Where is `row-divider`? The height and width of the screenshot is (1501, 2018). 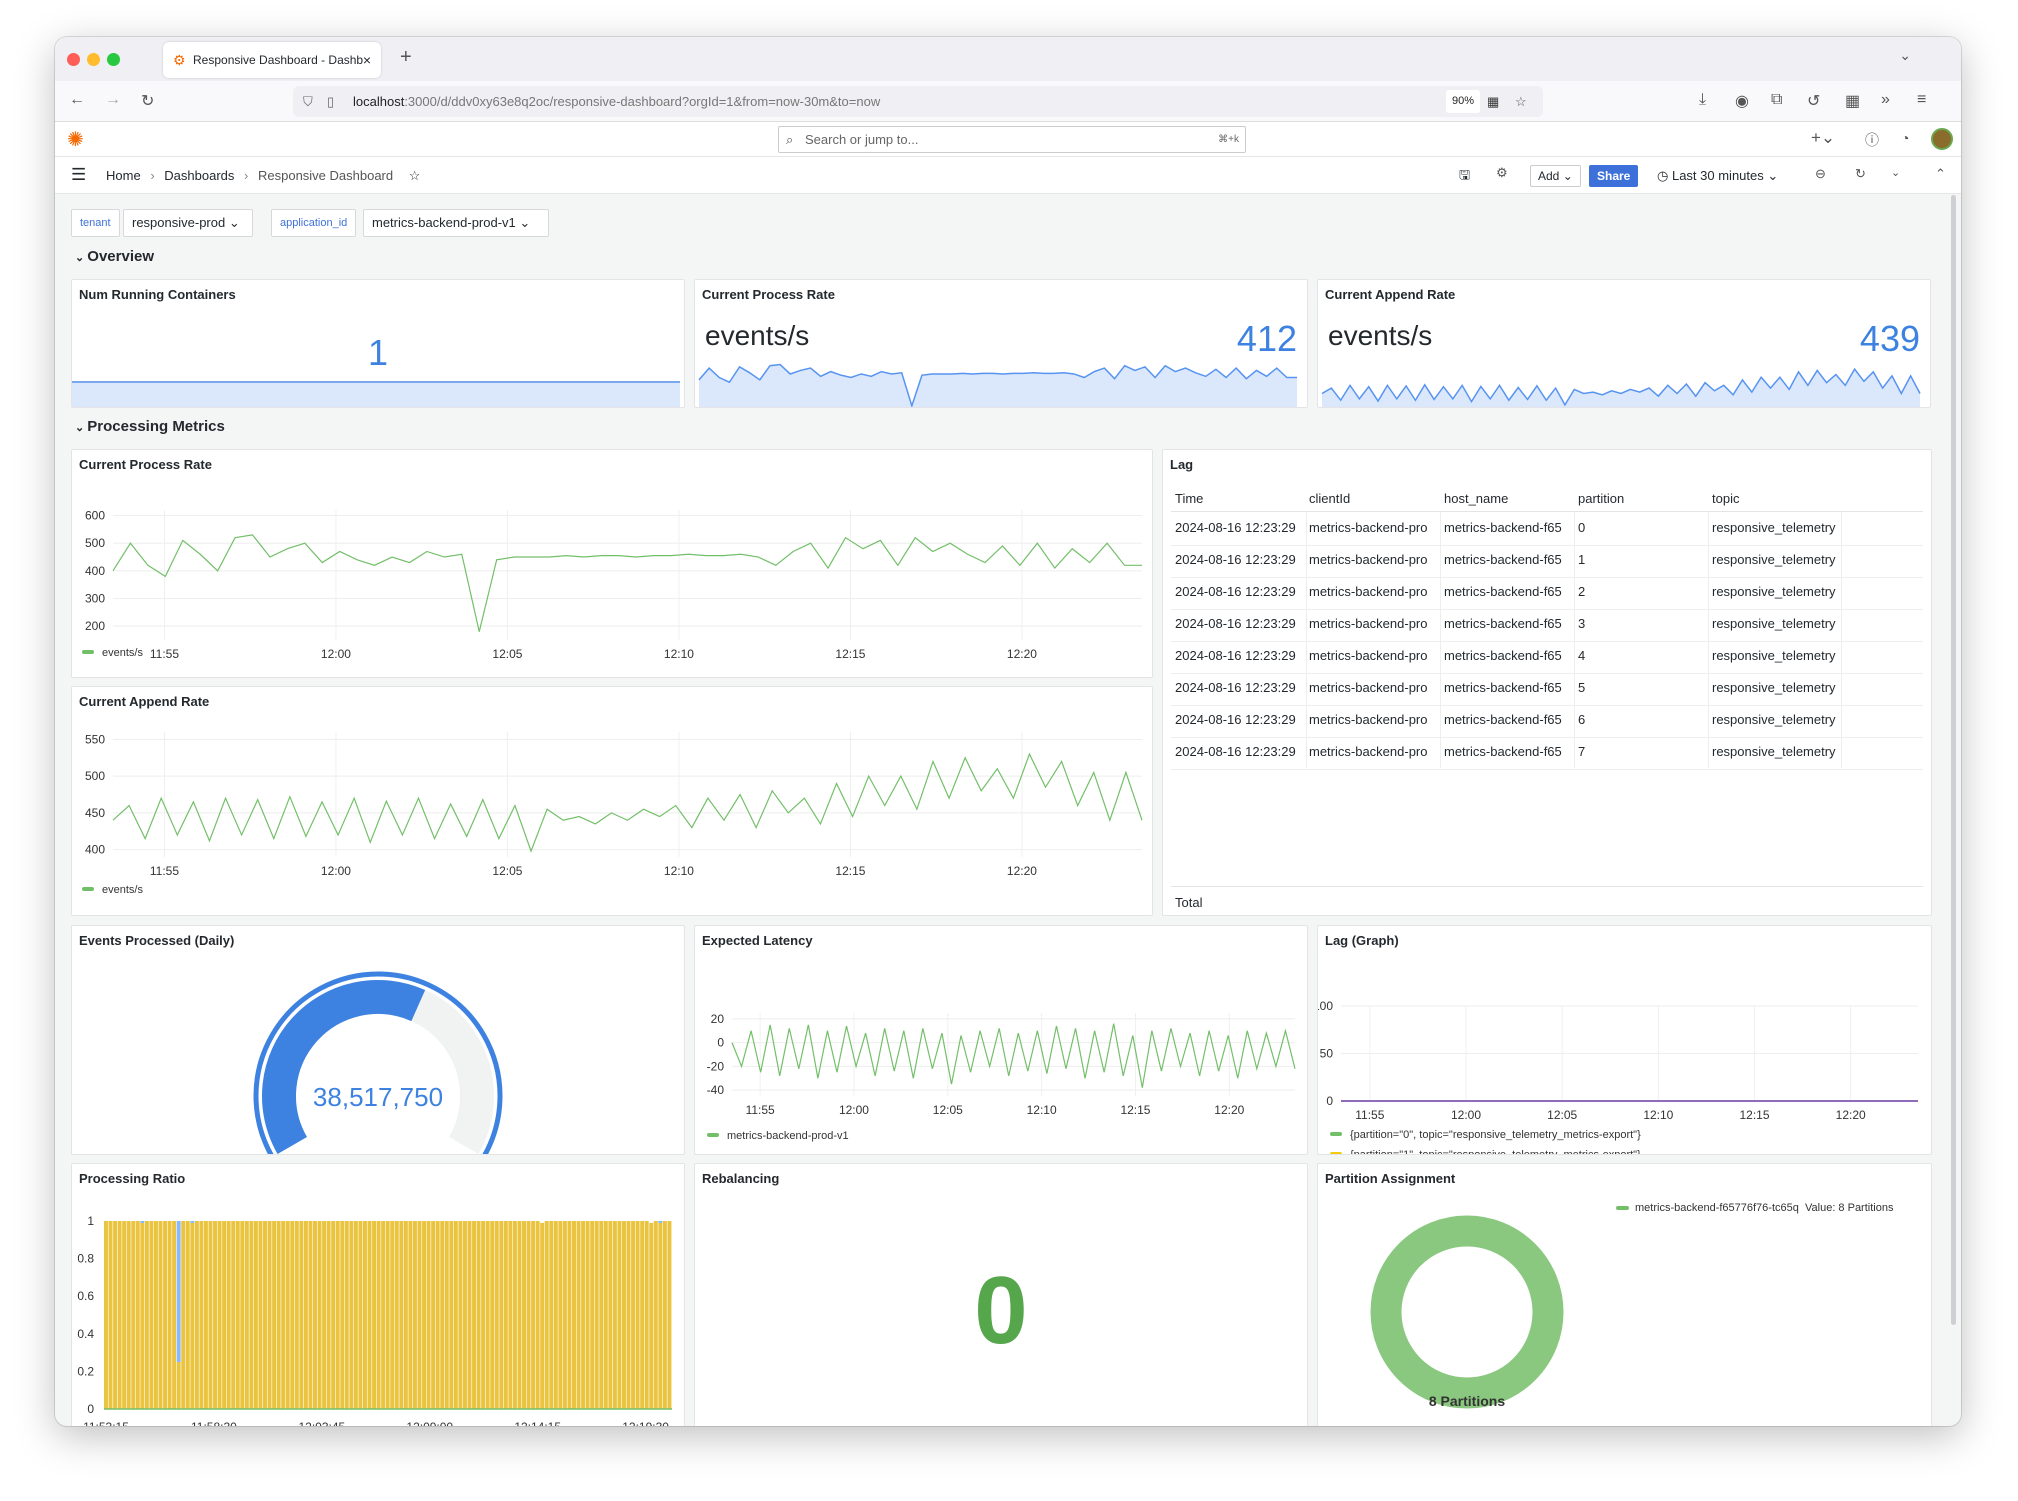 row-divider is located at coordinates (1547, 609).